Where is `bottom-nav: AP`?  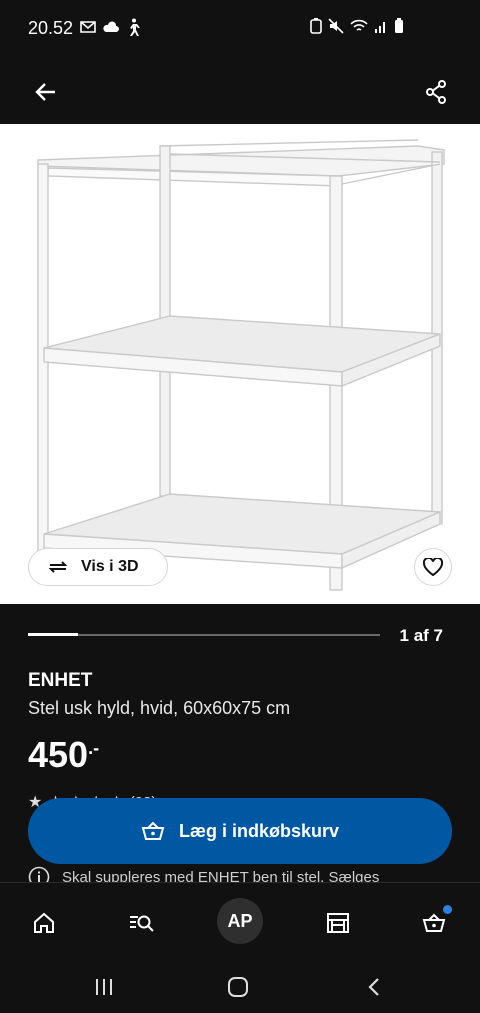
bottom-nav: AP is located at coordinates (240, 921).